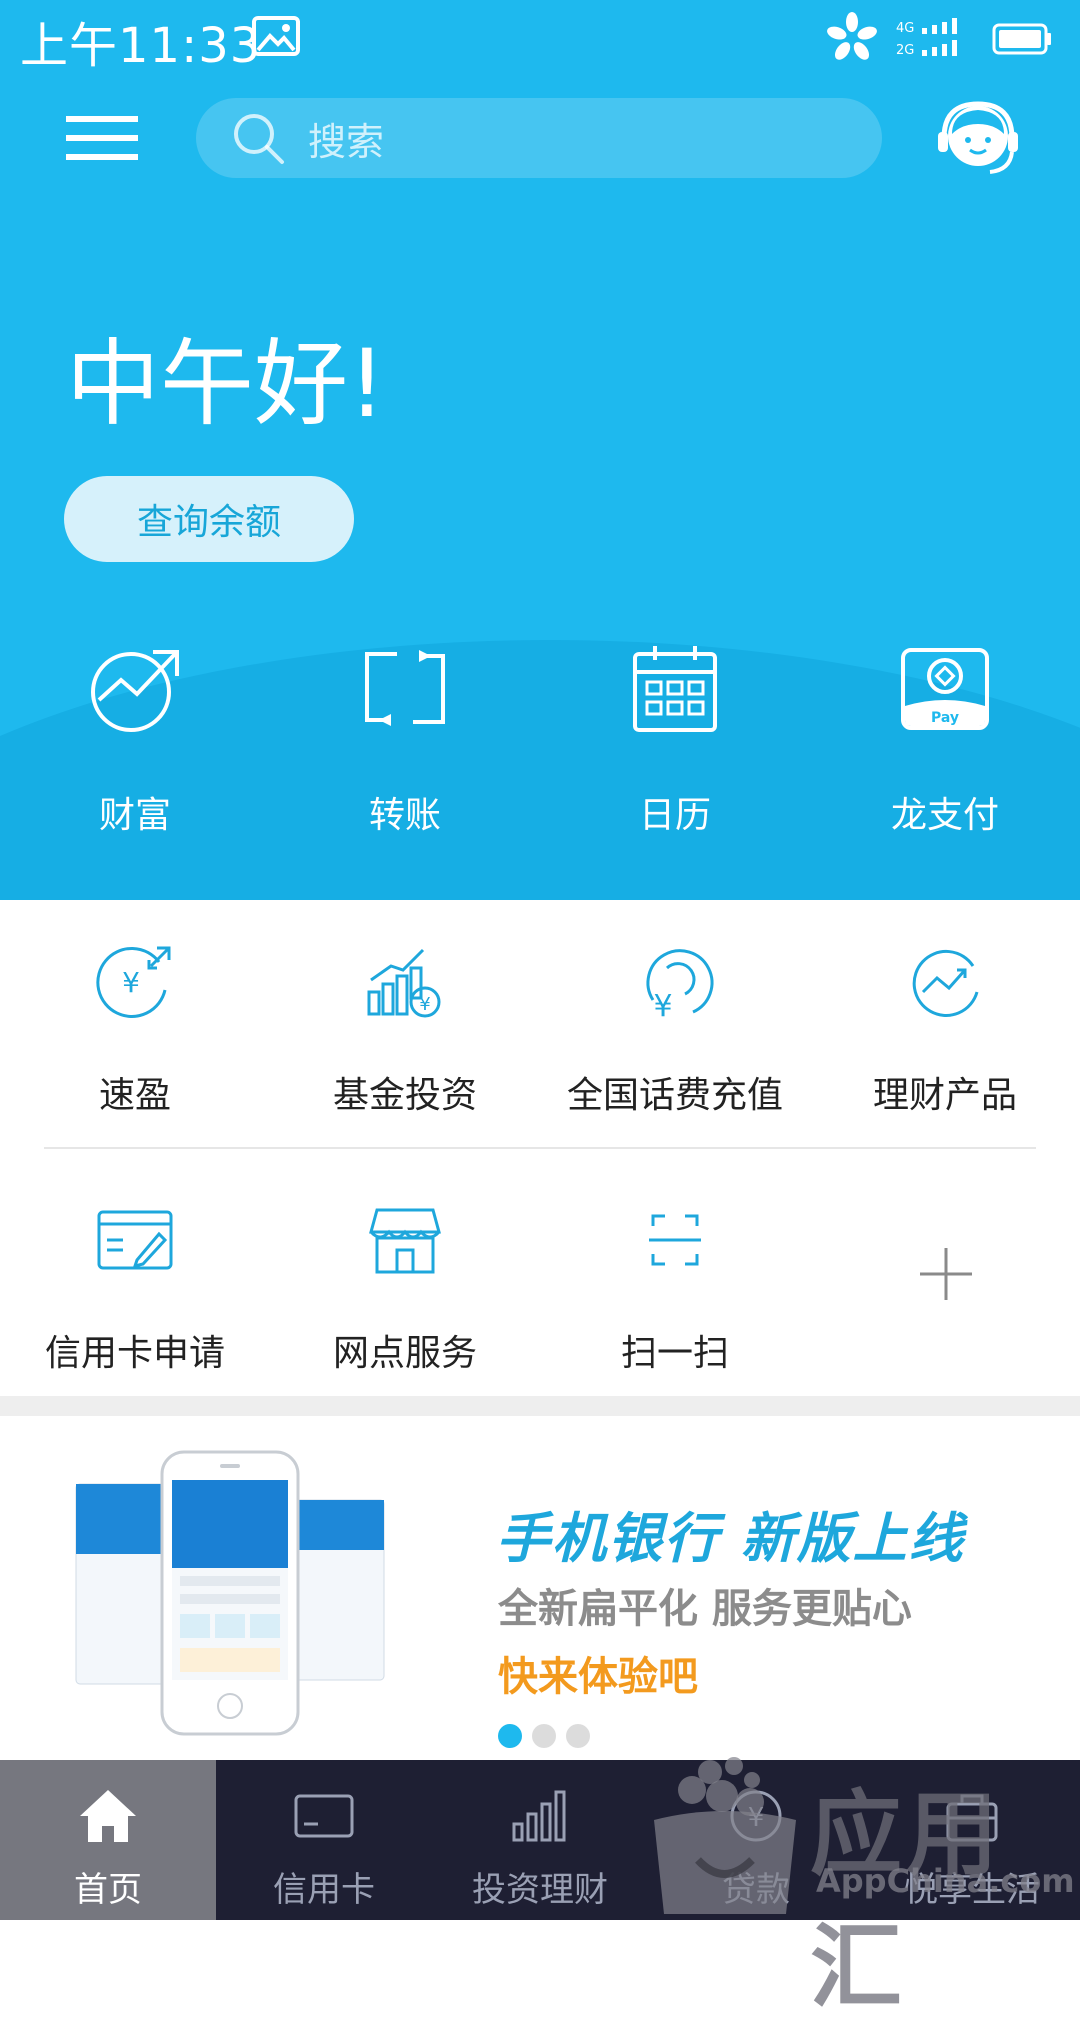  What do you see at coordinates (540, 38) in the screenshot?
I see `status-bar: 上午11:33 4G 2G` at bounding box center [540, 38].